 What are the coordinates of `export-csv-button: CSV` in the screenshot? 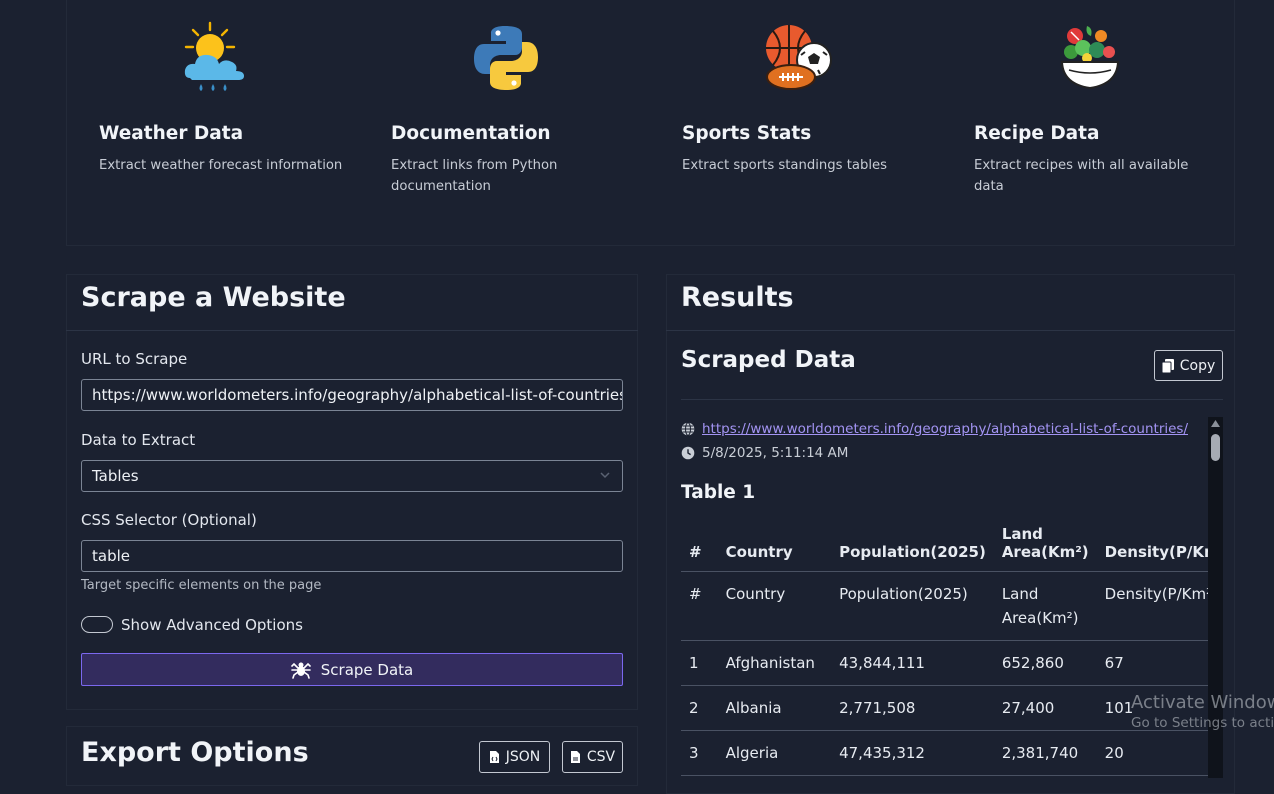 It's located at (592, 757).